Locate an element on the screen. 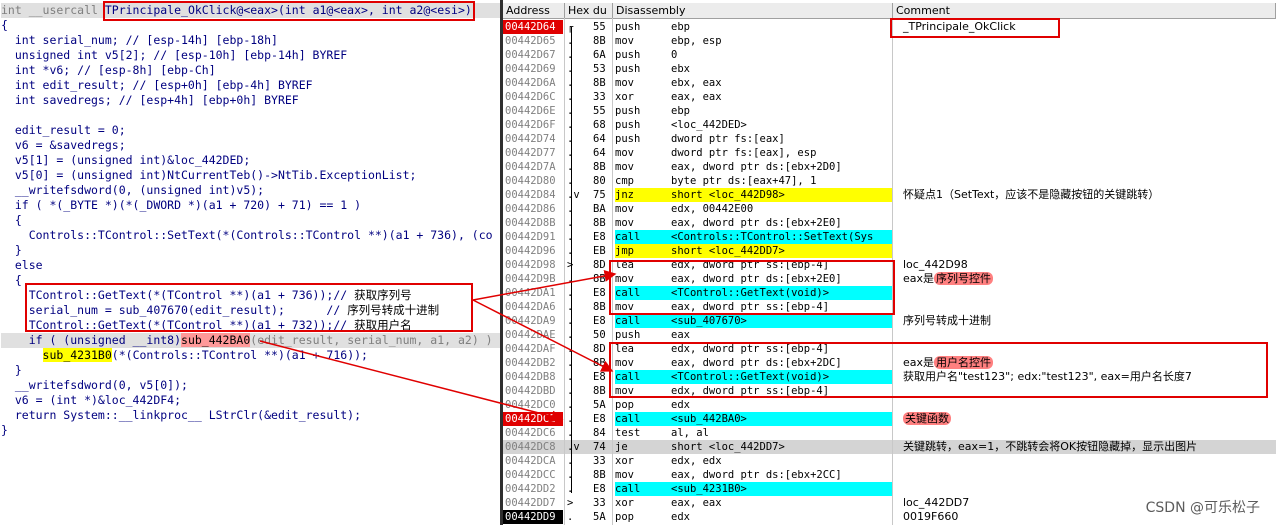 The image size is (1276, 525). hex-column-header: Hex du is located at coordinates (589, 11).